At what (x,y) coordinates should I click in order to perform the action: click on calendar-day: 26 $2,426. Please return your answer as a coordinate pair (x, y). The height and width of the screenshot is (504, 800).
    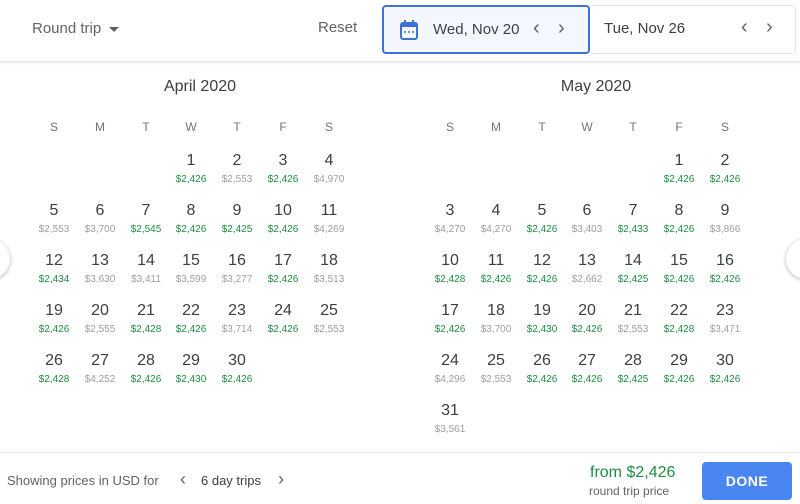
    Looking at the image, I should click on (542, 369).